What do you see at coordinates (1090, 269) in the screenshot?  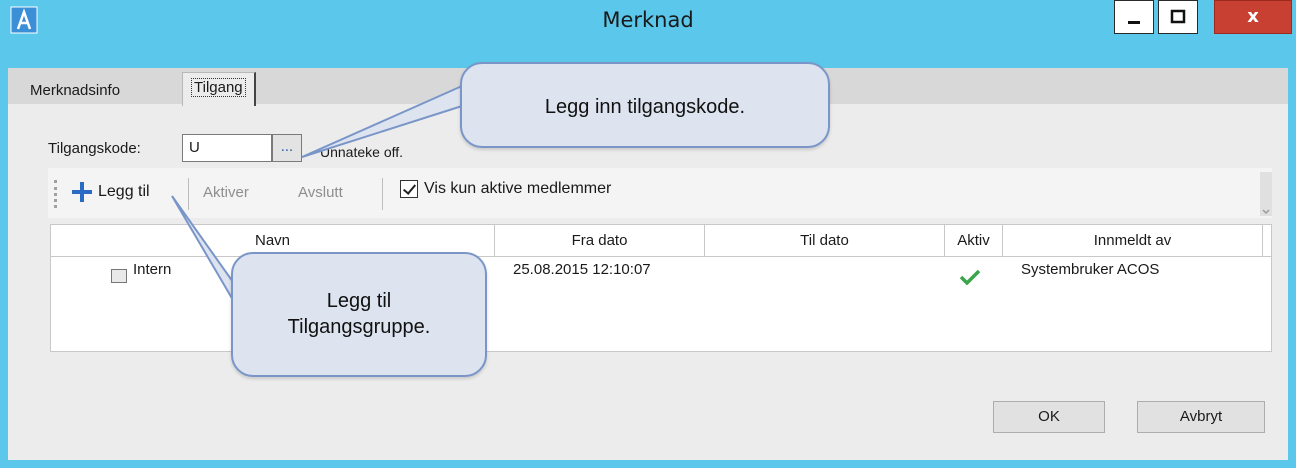 I see `cell-innmeldt-av: Systembruker ACOS` at bounding box center [1090, 269].